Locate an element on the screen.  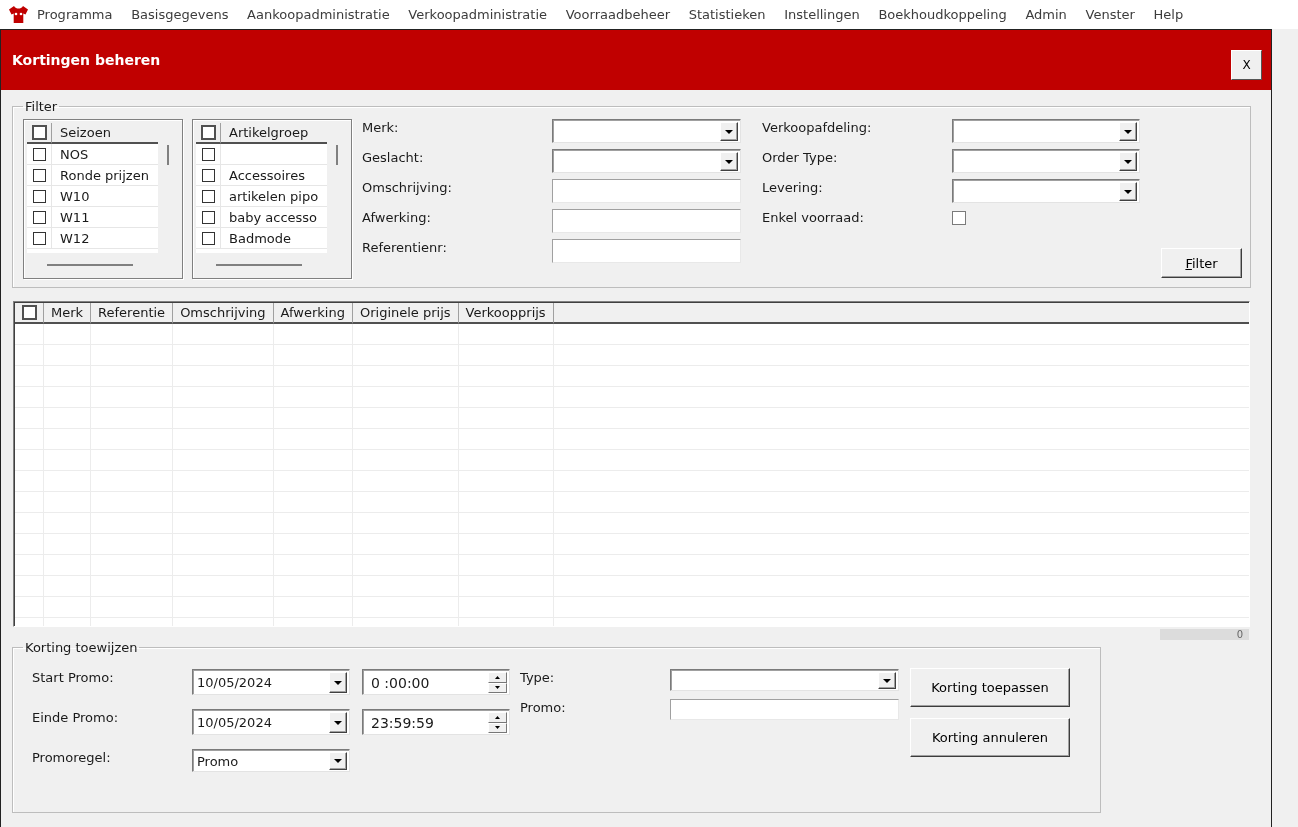
list-header: Seizoen is located at coordinates (105, 133).